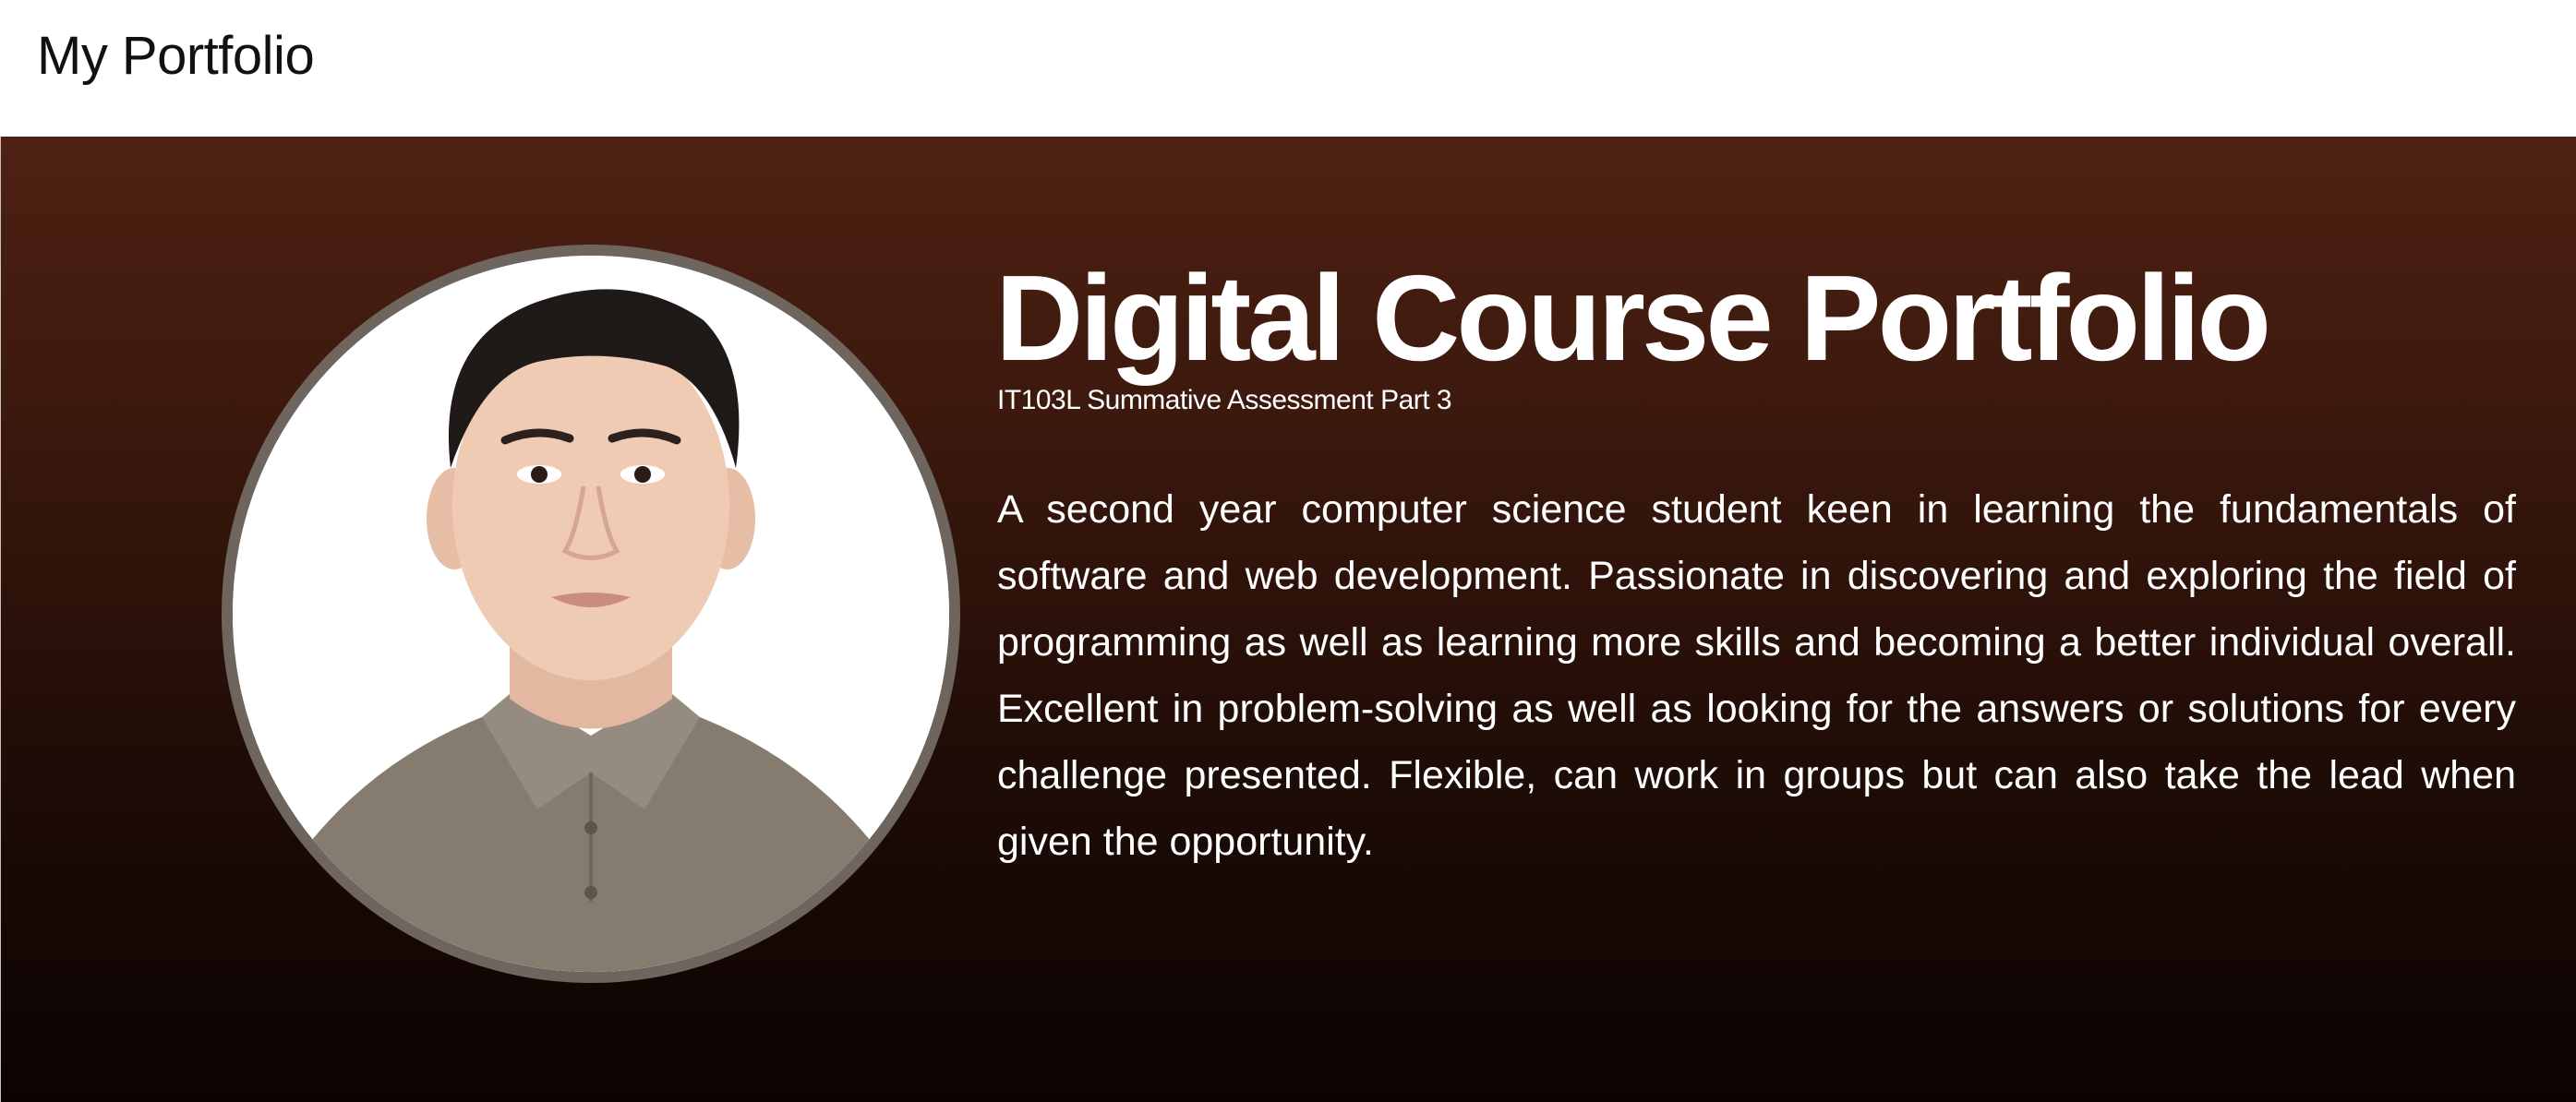 This screenshot has width=2576, height=1102. Describe the element at coordinates (1288, 68) in the screenshot. I see `top-navbar: My Portfolio` at that location.